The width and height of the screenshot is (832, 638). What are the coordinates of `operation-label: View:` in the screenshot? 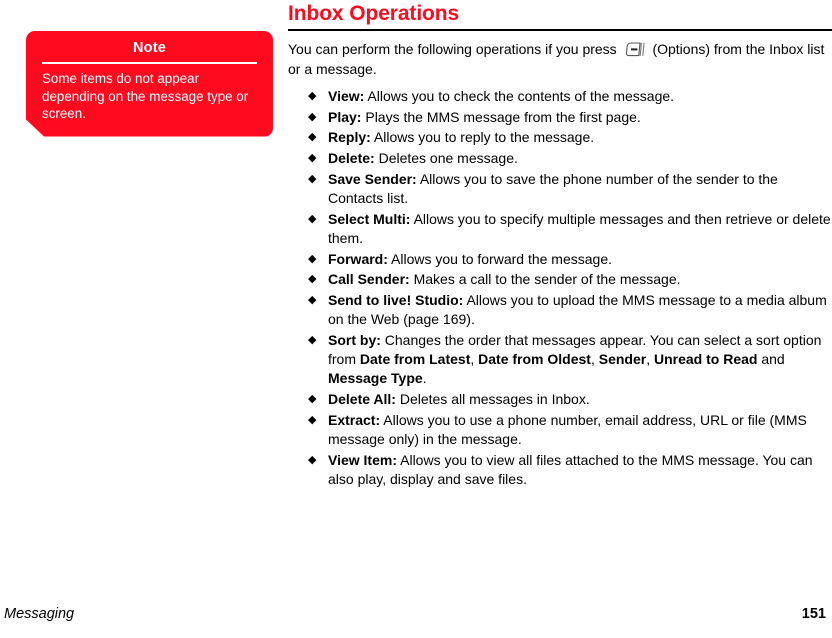 It's located at (346, 96).